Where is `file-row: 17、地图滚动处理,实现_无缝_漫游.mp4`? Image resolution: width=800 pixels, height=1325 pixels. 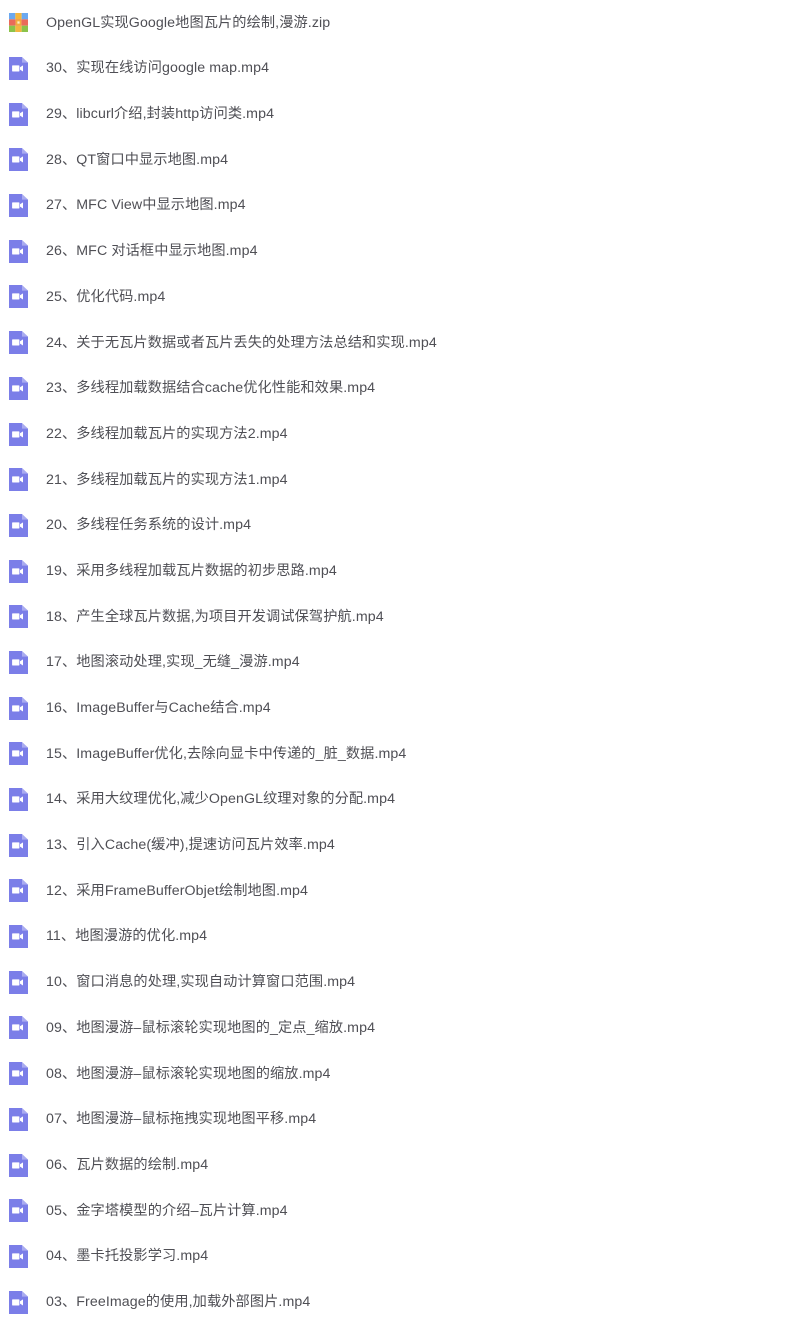
file-row: 17、地图滚动处理,实现_无缝_漫游.mp4 is located at coordinates (400, 662).